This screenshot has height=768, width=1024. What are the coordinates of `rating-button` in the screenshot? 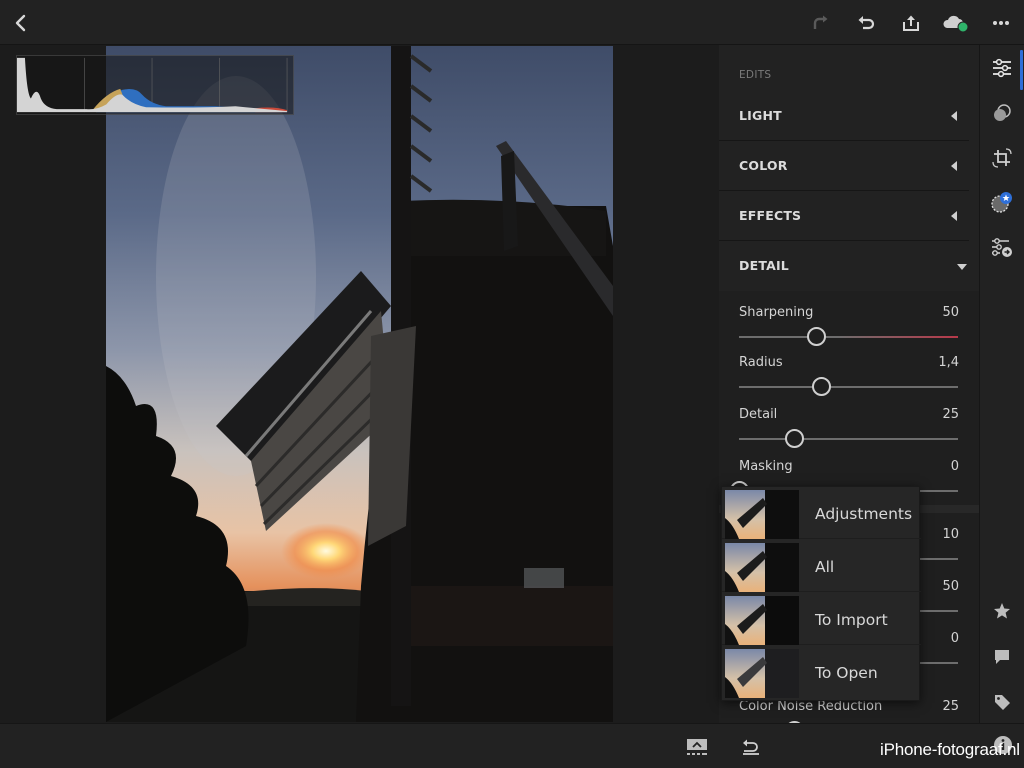 It's located at (1002, 611).